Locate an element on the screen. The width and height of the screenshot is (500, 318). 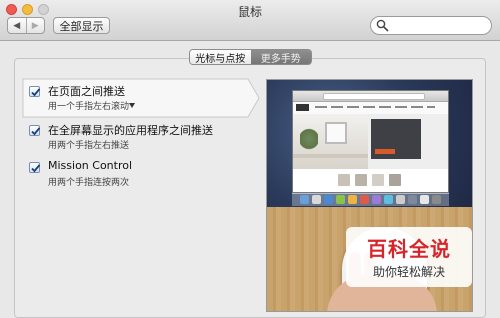
tab-bar: 光标与点按 更多手势 is located at coordinates (250, 57).